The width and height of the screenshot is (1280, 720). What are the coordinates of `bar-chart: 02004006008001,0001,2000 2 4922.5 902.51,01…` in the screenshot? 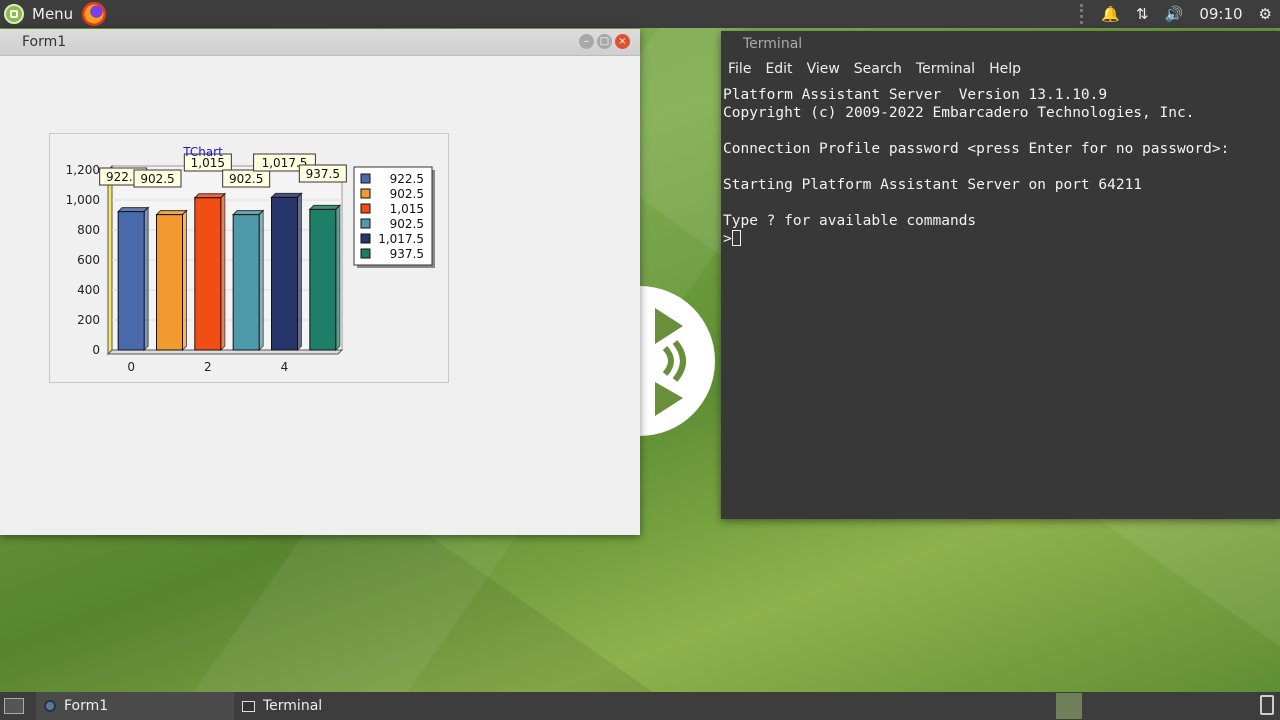 It's located at (250, 259).